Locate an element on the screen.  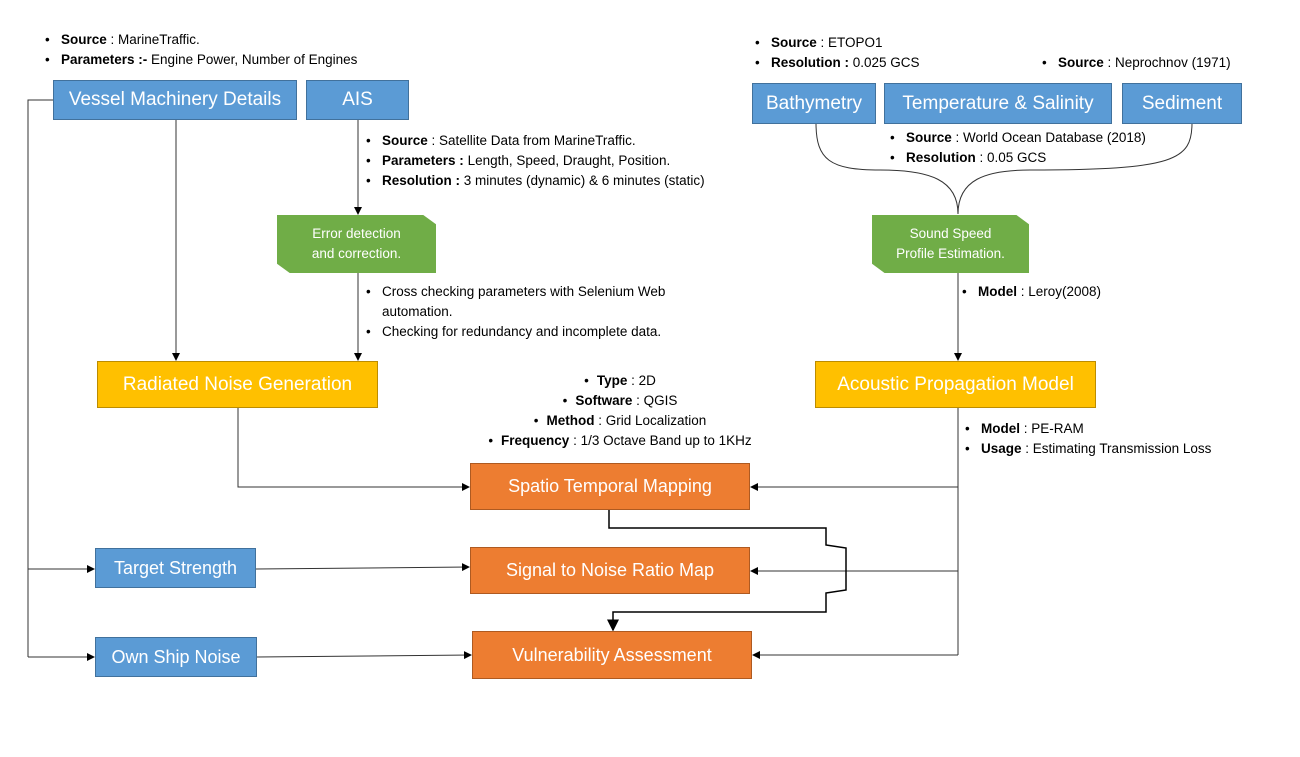
note-key: Parameters : is located at coordinates (423, 160).